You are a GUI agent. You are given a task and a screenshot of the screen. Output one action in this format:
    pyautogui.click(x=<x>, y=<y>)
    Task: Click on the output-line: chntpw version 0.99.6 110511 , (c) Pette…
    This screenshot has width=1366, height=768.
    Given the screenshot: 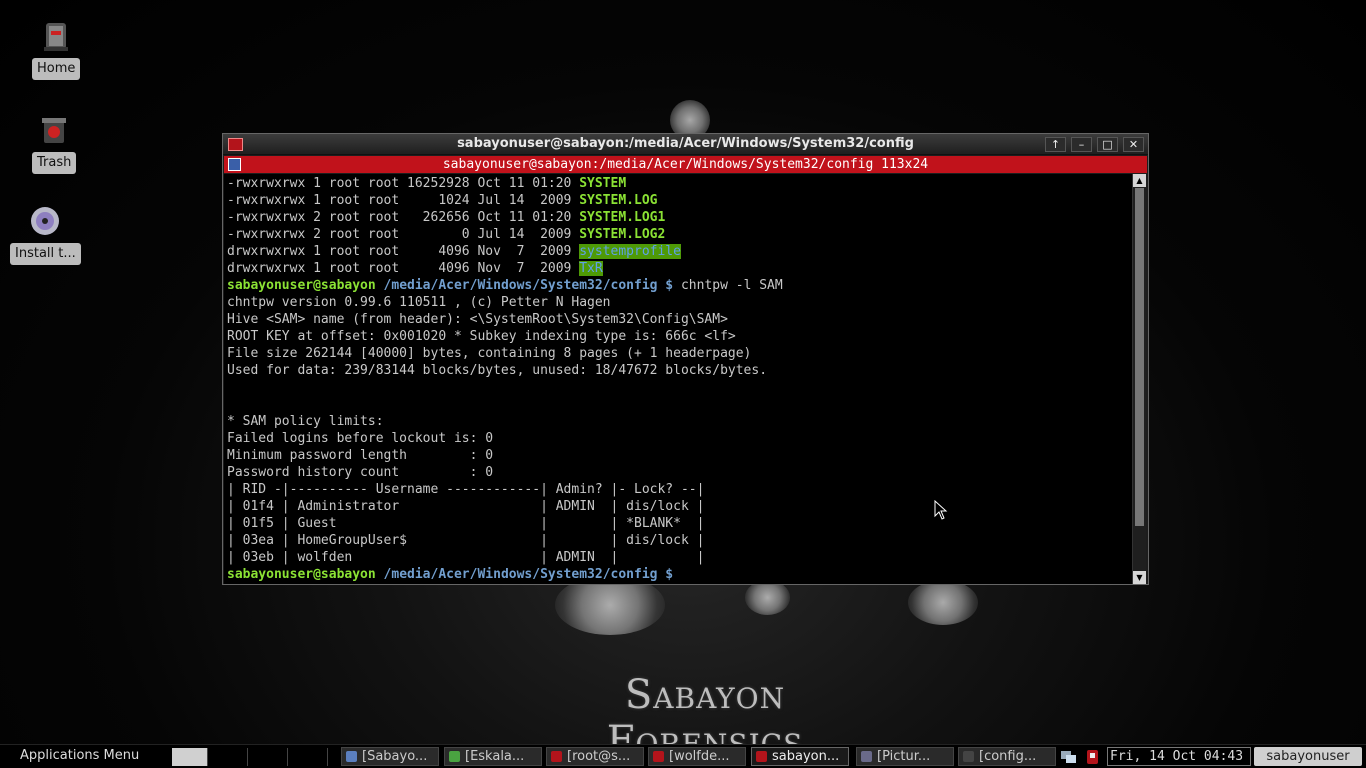 What is the action you would take?
    pyautogui.click(x=419, y=302)
    